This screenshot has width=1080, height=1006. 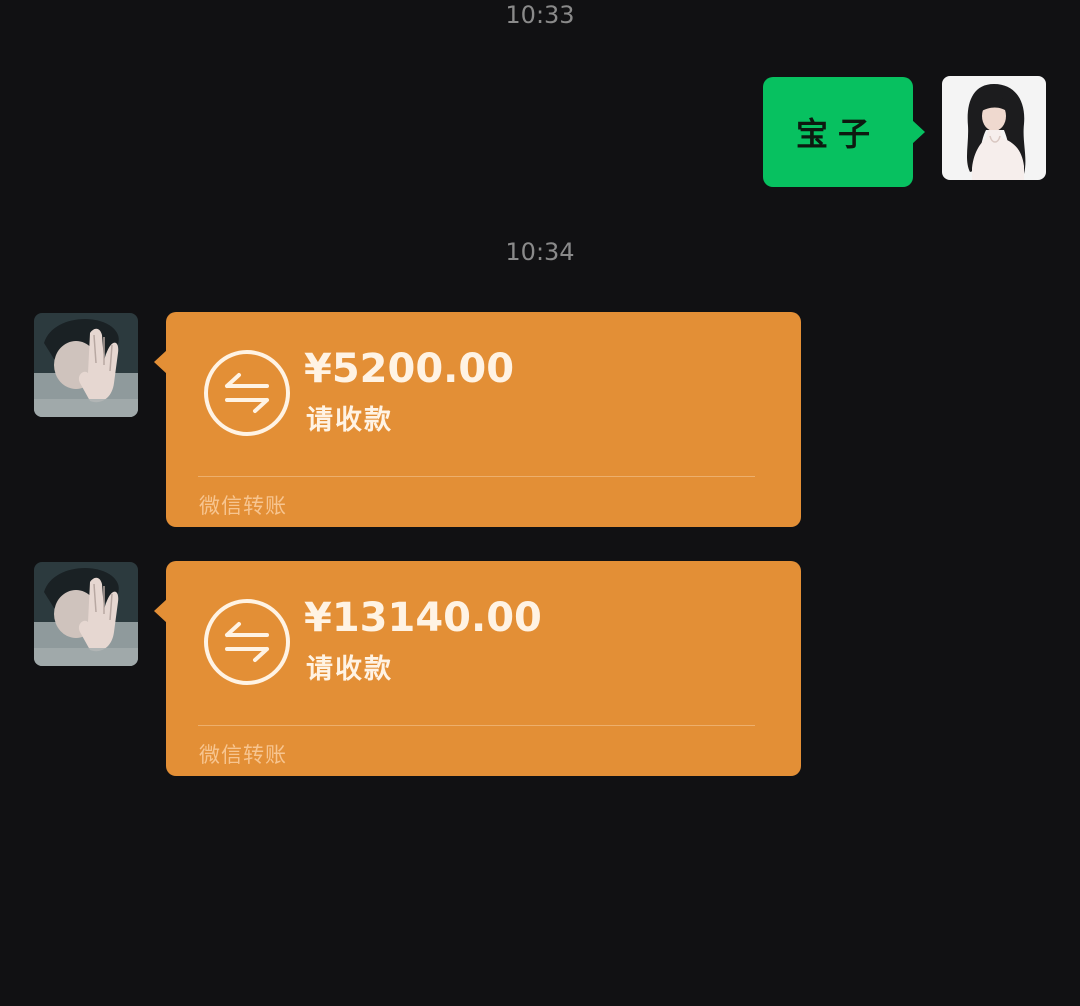 I want to click on transfer-amount: ¥13140.00, so click(x=423, y=618).